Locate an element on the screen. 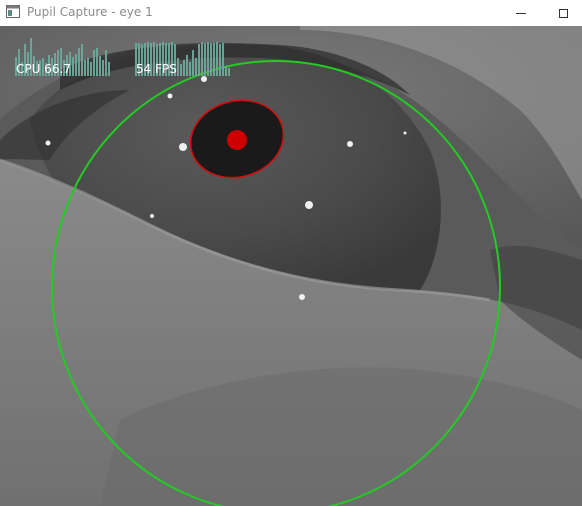 Image resolution: width=582 pixels, height=506 pixels. maximize-icon is located at coordinates (563, 13).